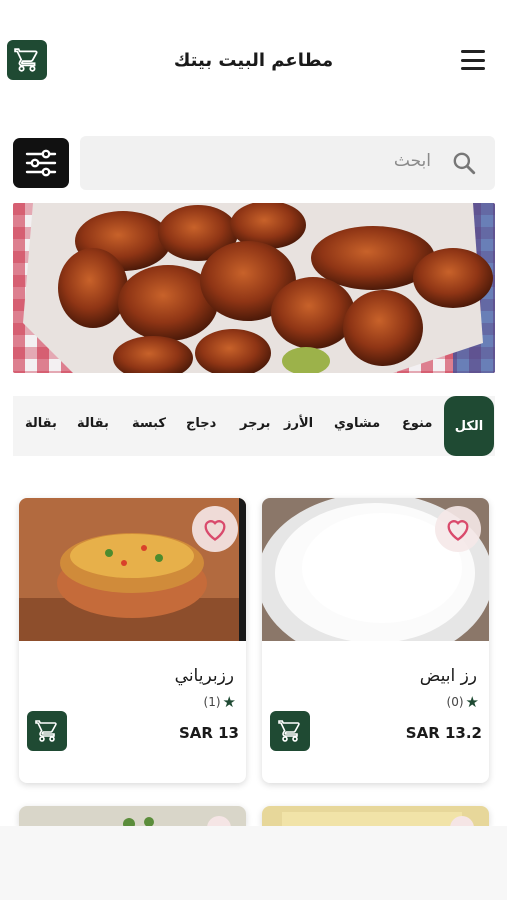  I want to click on tab-grills: مشاوي, so click(357, 423).